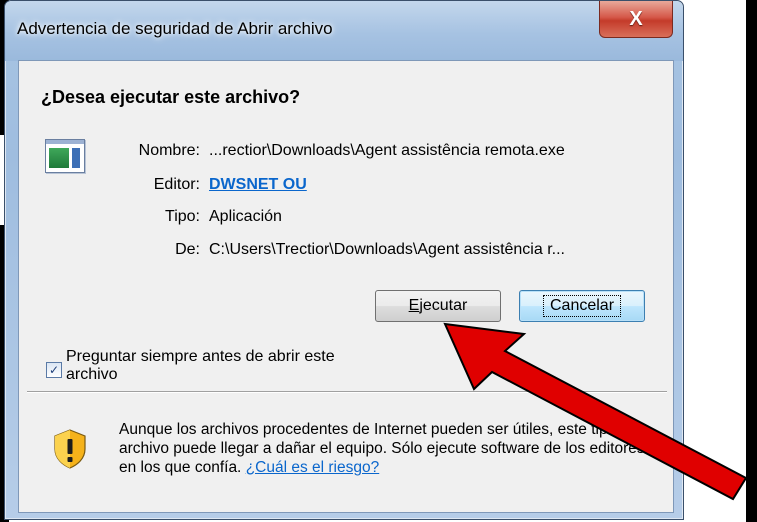 The image size is (757, 522). What do you see at coordinates (347, 392) in the screenshot?
I see `divider` at bounding box center [347, 392].